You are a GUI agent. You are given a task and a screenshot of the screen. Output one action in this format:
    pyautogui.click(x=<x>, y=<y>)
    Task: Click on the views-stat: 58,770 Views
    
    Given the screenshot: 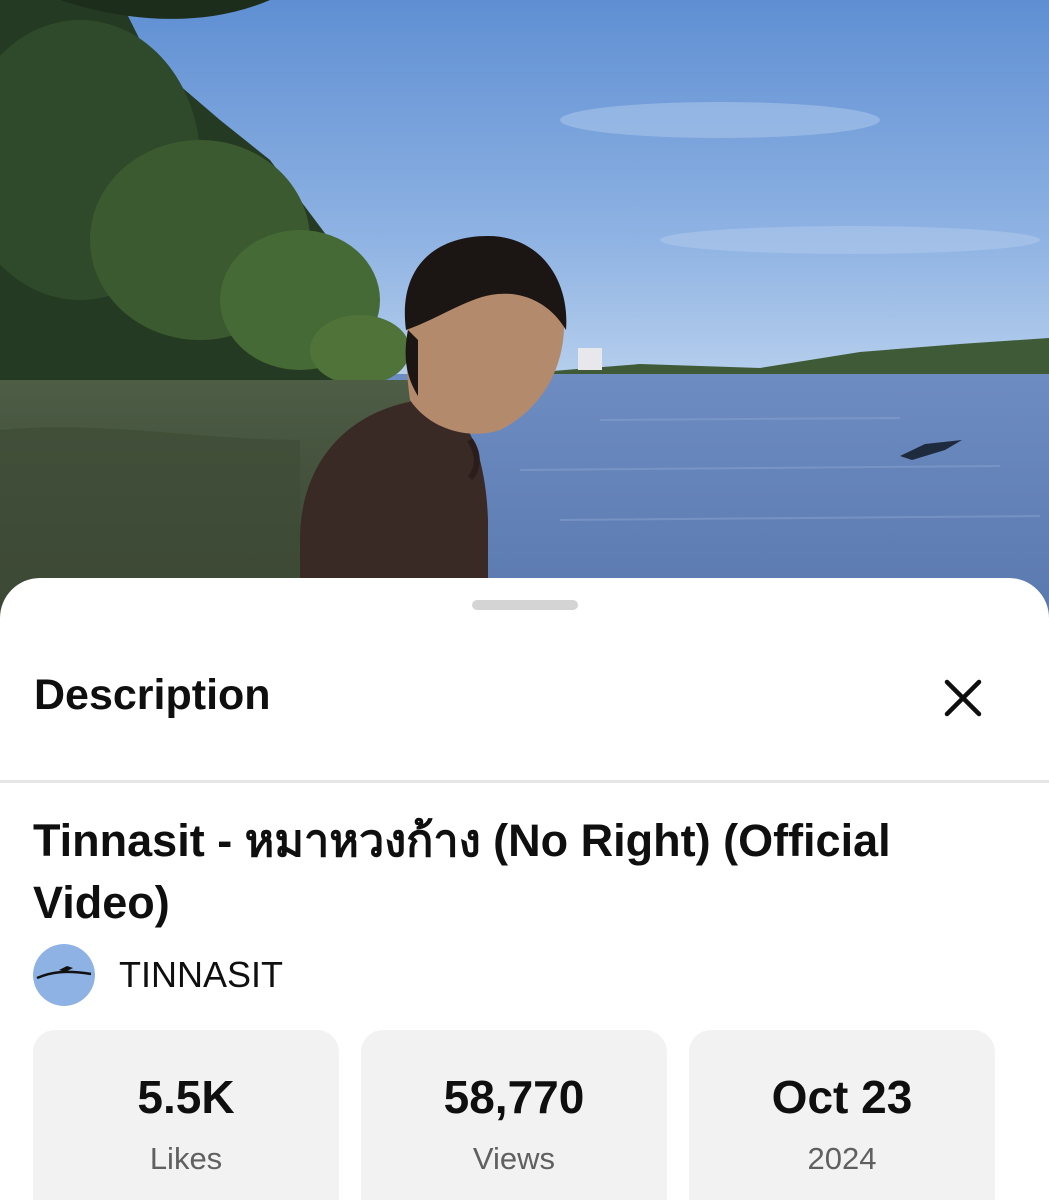 What is the action you would take?
    pyautogui.click(x=514, y=1115)
    